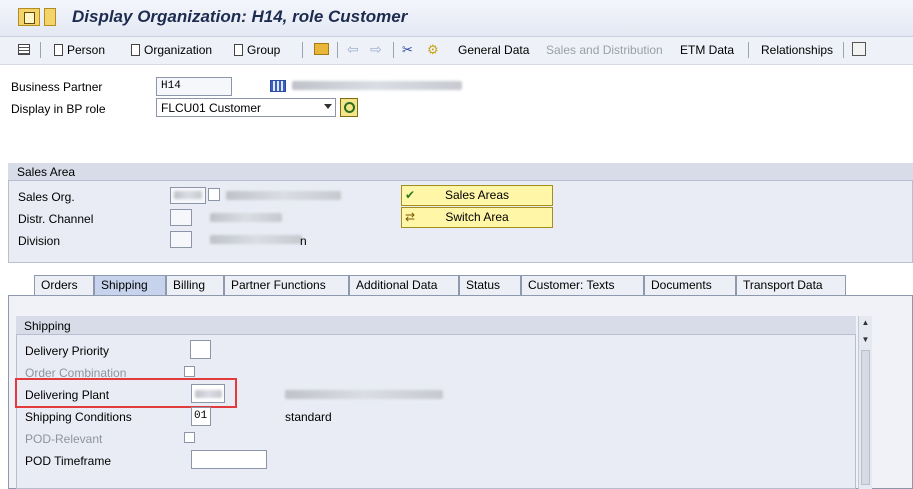 The image size is (913, 489). Describe the element at coordinates (278, 86) in the screenshot. I see `organization-icon` at that location.